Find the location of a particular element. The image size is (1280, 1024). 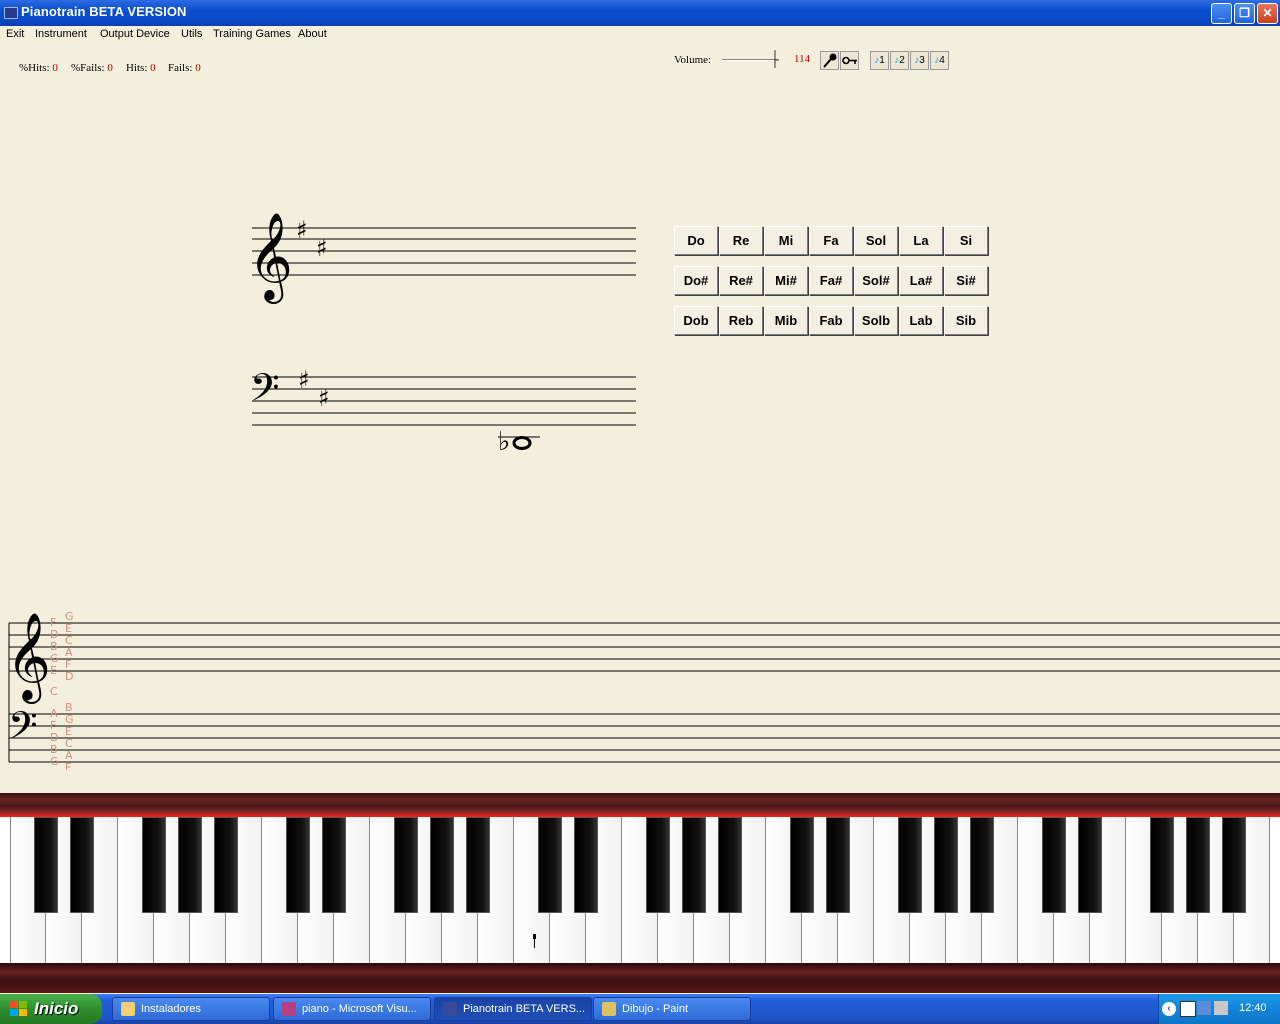

note-button-si-flat: Sib is located at coordinates (966, 320).